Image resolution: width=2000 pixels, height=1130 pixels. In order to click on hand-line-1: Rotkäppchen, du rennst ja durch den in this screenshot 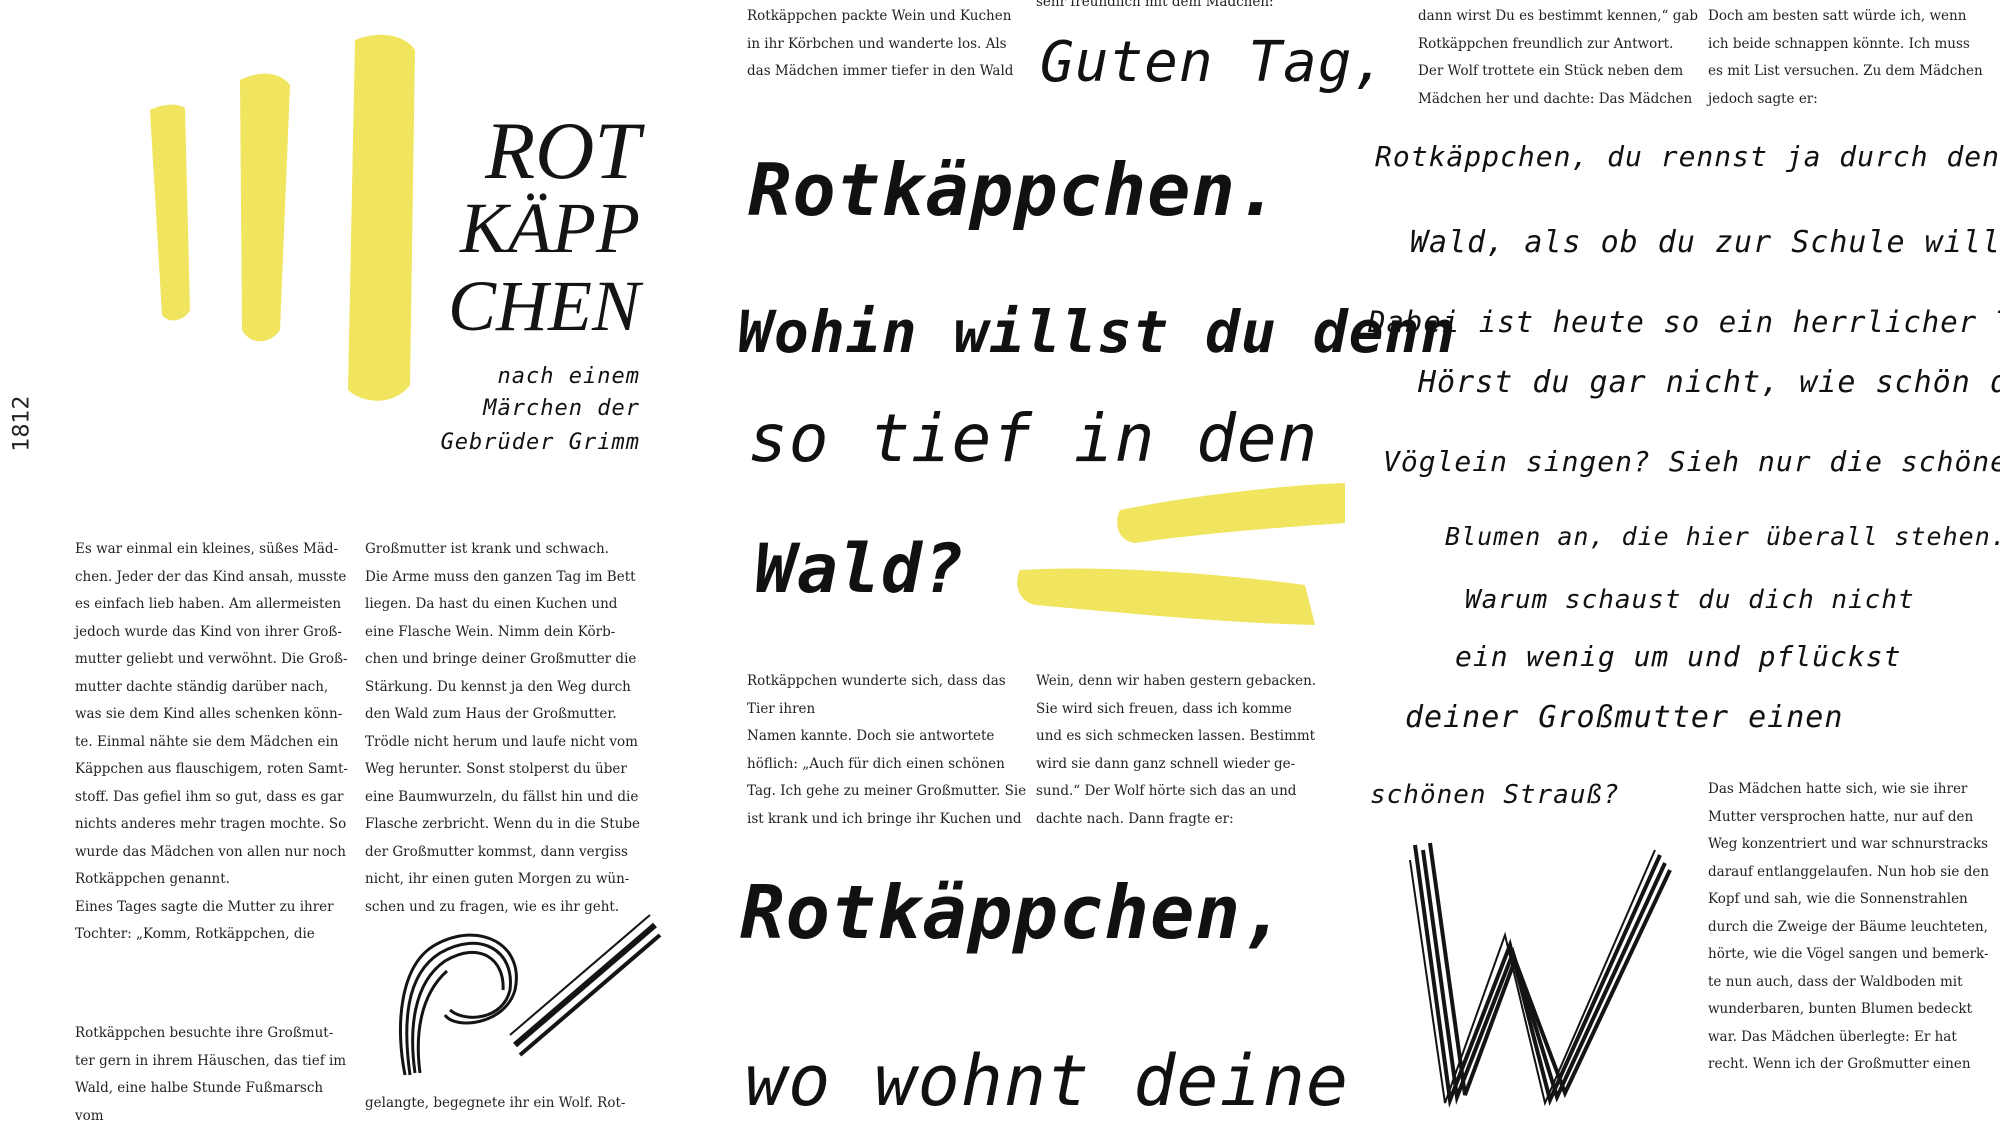, I will do `click(1687, 156)`.